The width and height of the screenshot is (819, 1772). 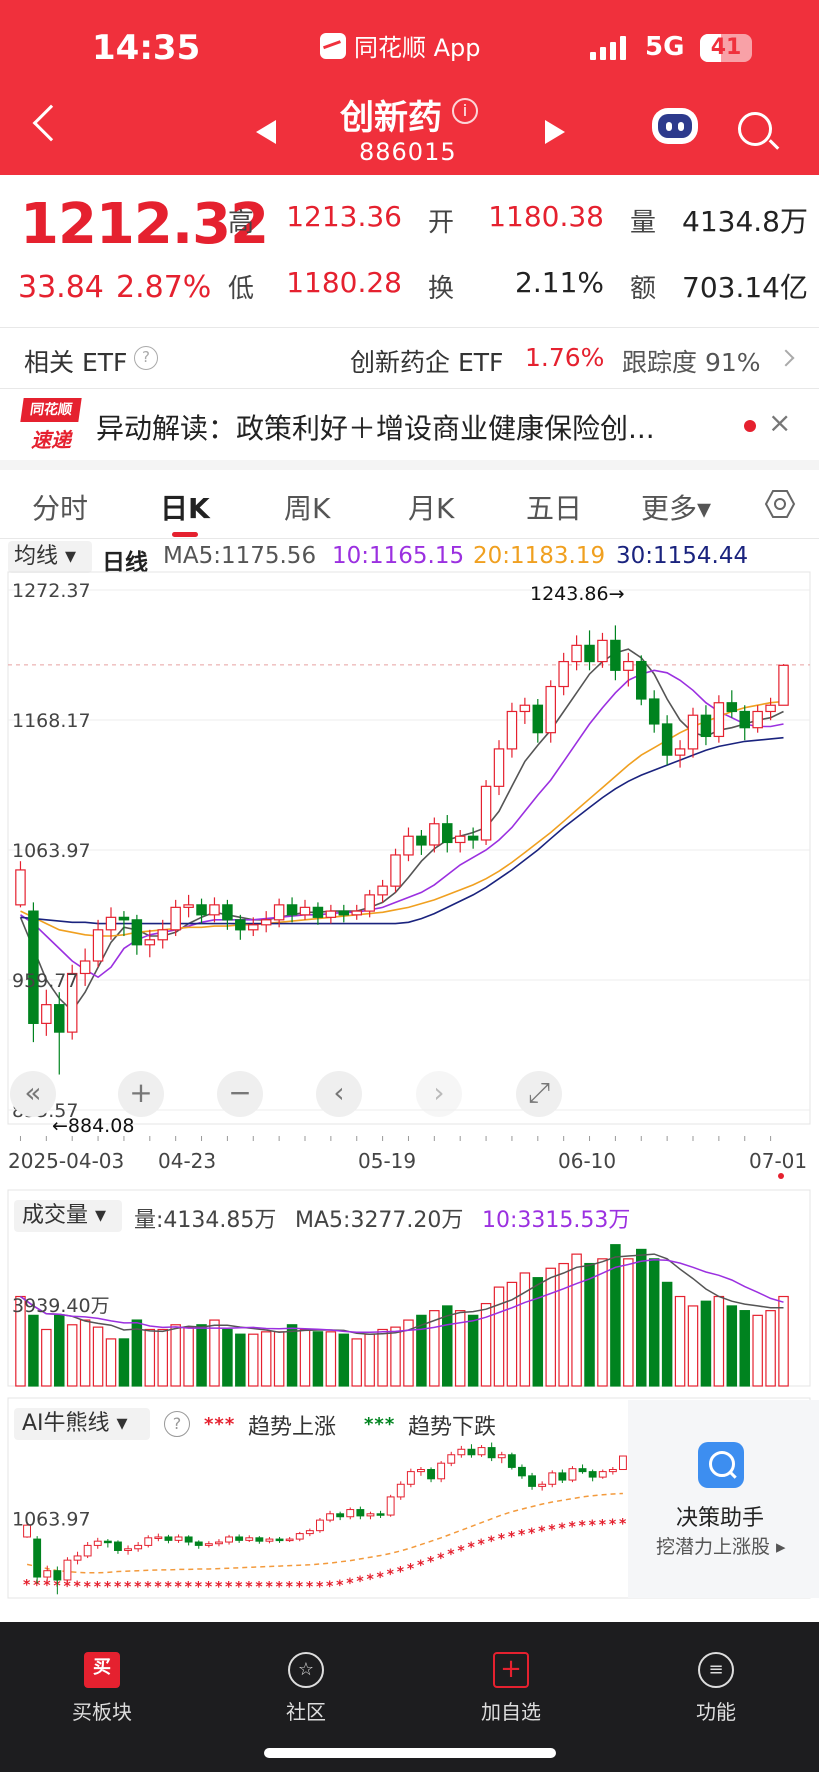 What do you see at coordinates (240, 1094) in the screenshot?
I see `zoom-out-button: −` at bounding box center [240, 1094].